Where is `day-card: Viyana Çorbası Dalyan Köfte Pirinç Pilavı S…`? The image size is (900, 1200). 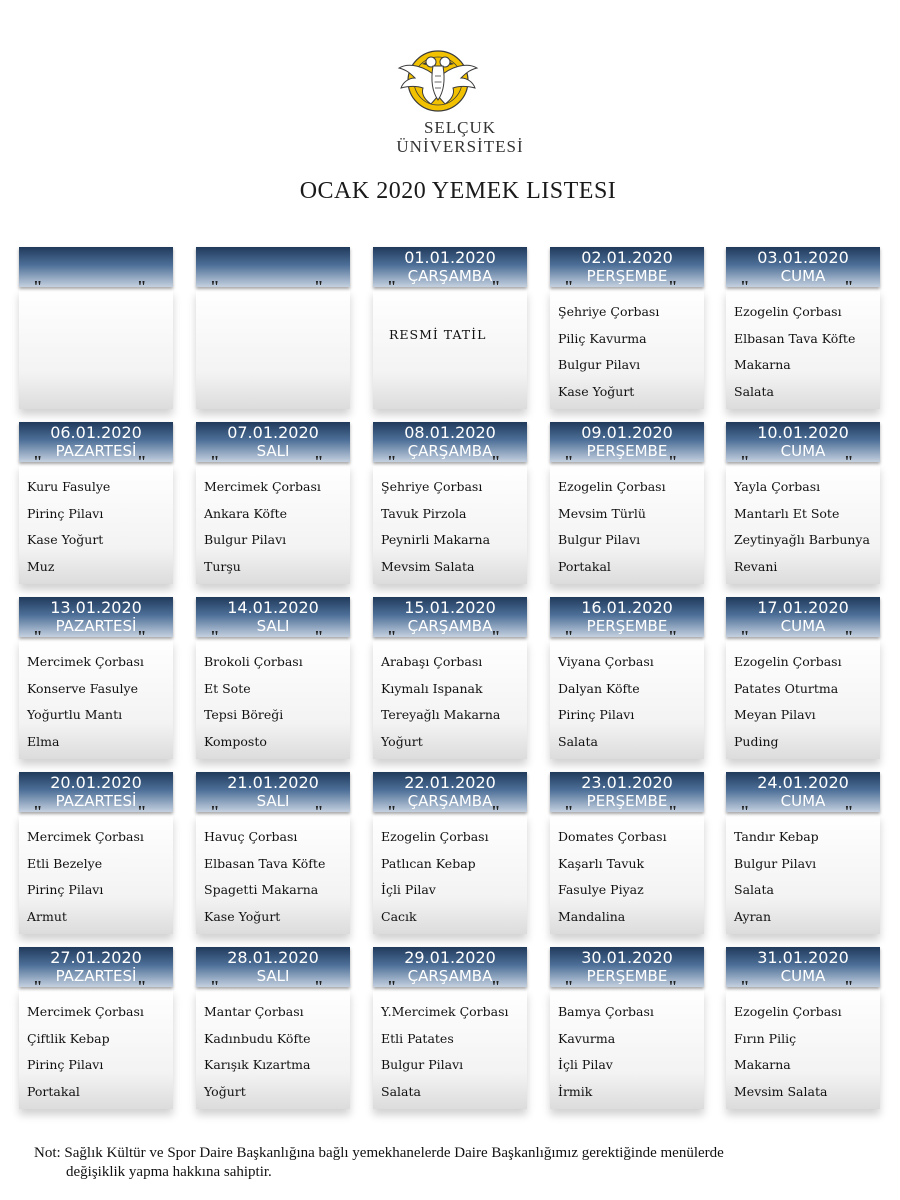
day-card: Viyana Çorbası Dalyan Köfte Pirinç Pilavı S… is located at coordinates (627, 682).